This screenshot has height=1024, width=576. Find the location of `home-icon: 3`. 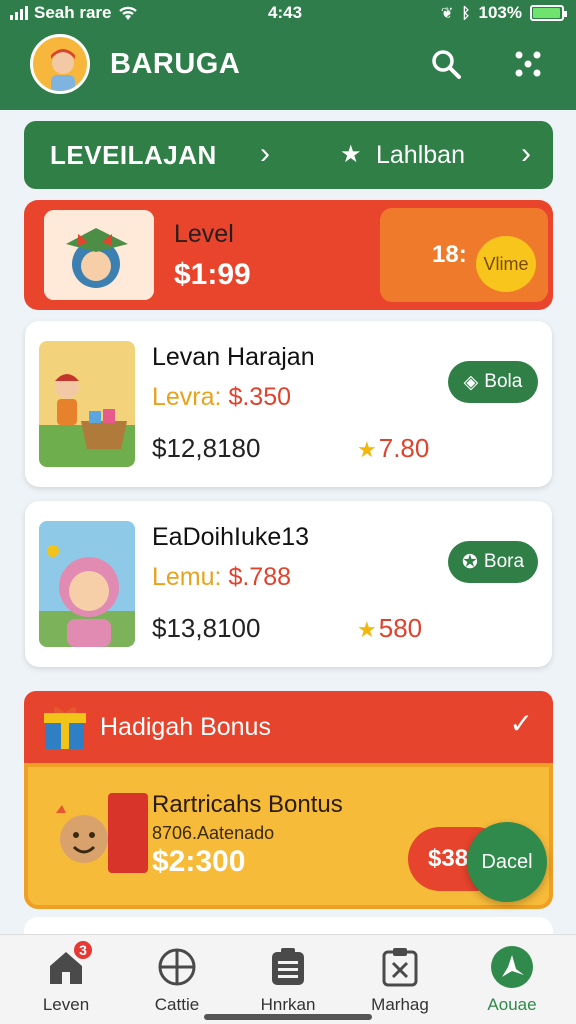

home-icon: 3 is located at coordinates (69, 964).